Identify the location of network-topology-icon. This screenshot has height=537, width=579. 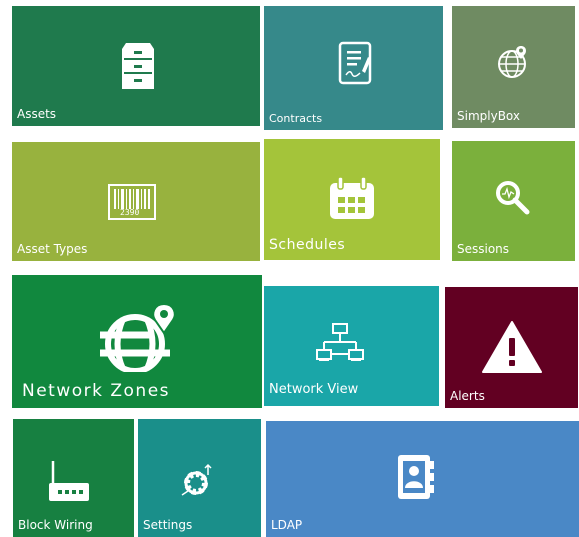
(340, 344).